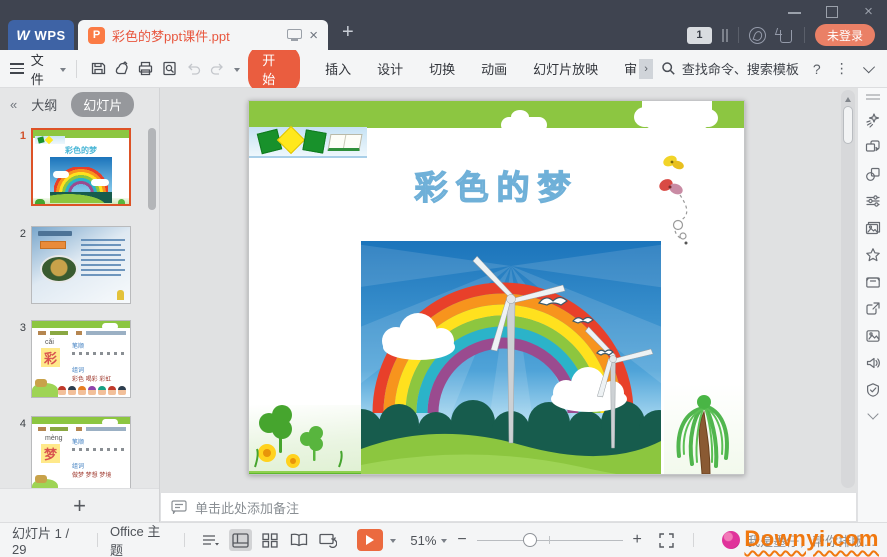 Image resolution: width=887 pixels, height=557 pixels. What do you see at coordinates (152, 169) in the screenshot?
I see `sidebar-scrollbar` at bounding box center [152, 169].